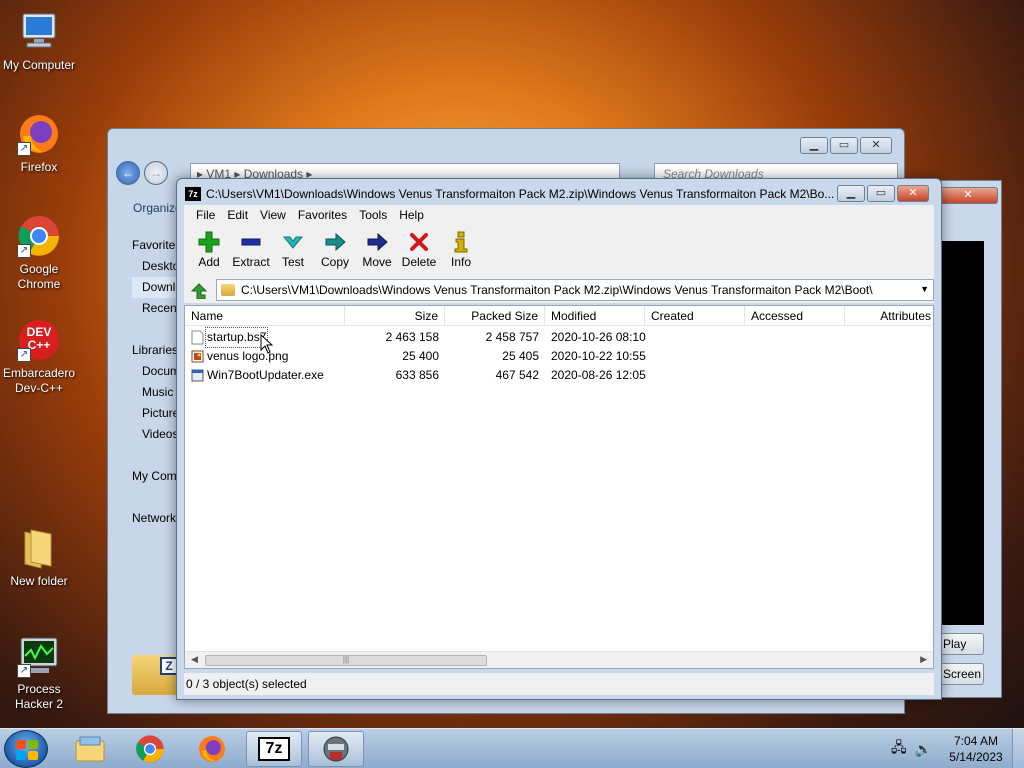  I want to click on column-accessed: Accessed, so click(795, 316).